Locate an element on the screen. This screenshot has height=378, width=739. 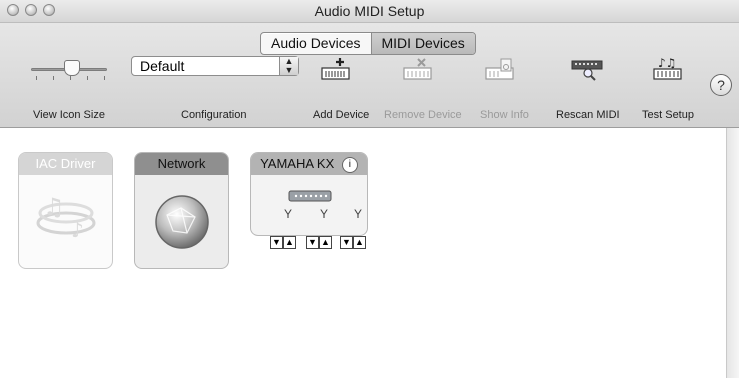
remove-device-icon is located at coordinates (418, 69).